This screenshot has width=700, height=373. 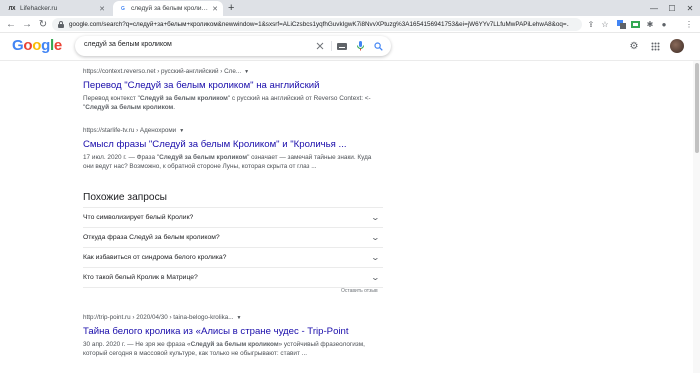 I want to click on google-logo: Google, so click(x=37, y=45).